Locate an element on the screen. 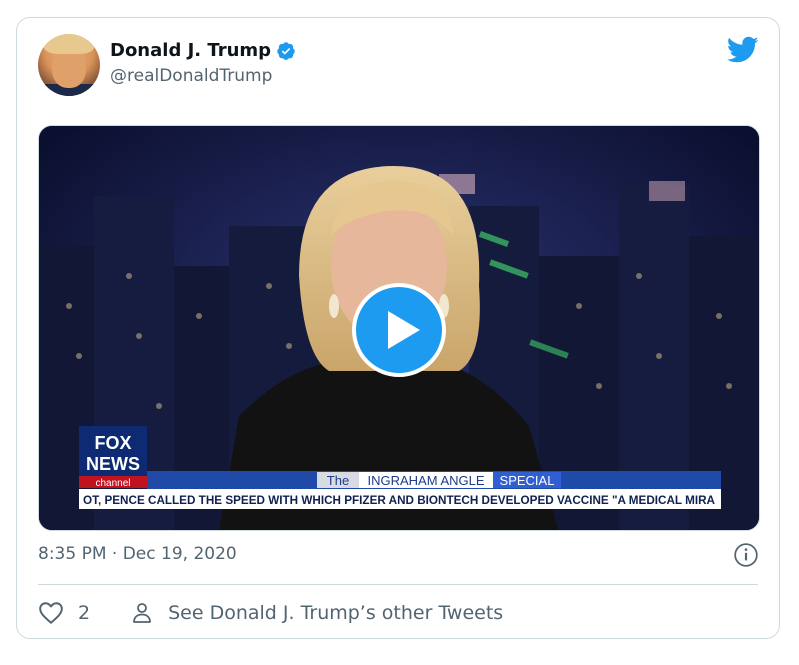  author-name: Donald J. Trump is located at coordinates (203, 50).